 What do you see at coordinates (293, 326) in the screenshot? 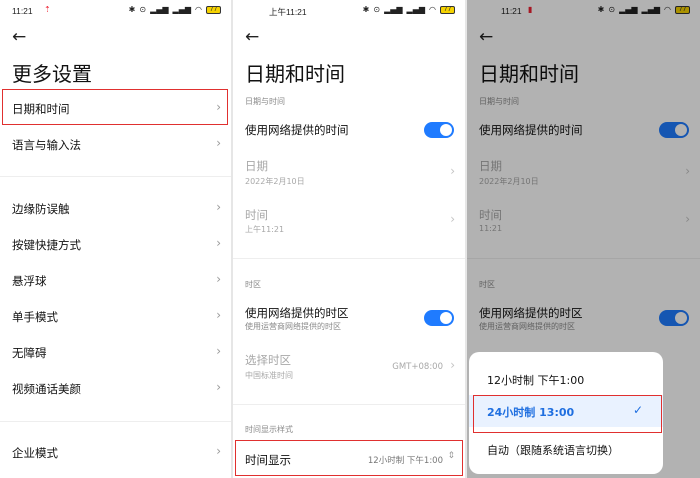
I see `network-tz-sub: 使用运营商网络提供的时区` at bounding box center [293, 326].